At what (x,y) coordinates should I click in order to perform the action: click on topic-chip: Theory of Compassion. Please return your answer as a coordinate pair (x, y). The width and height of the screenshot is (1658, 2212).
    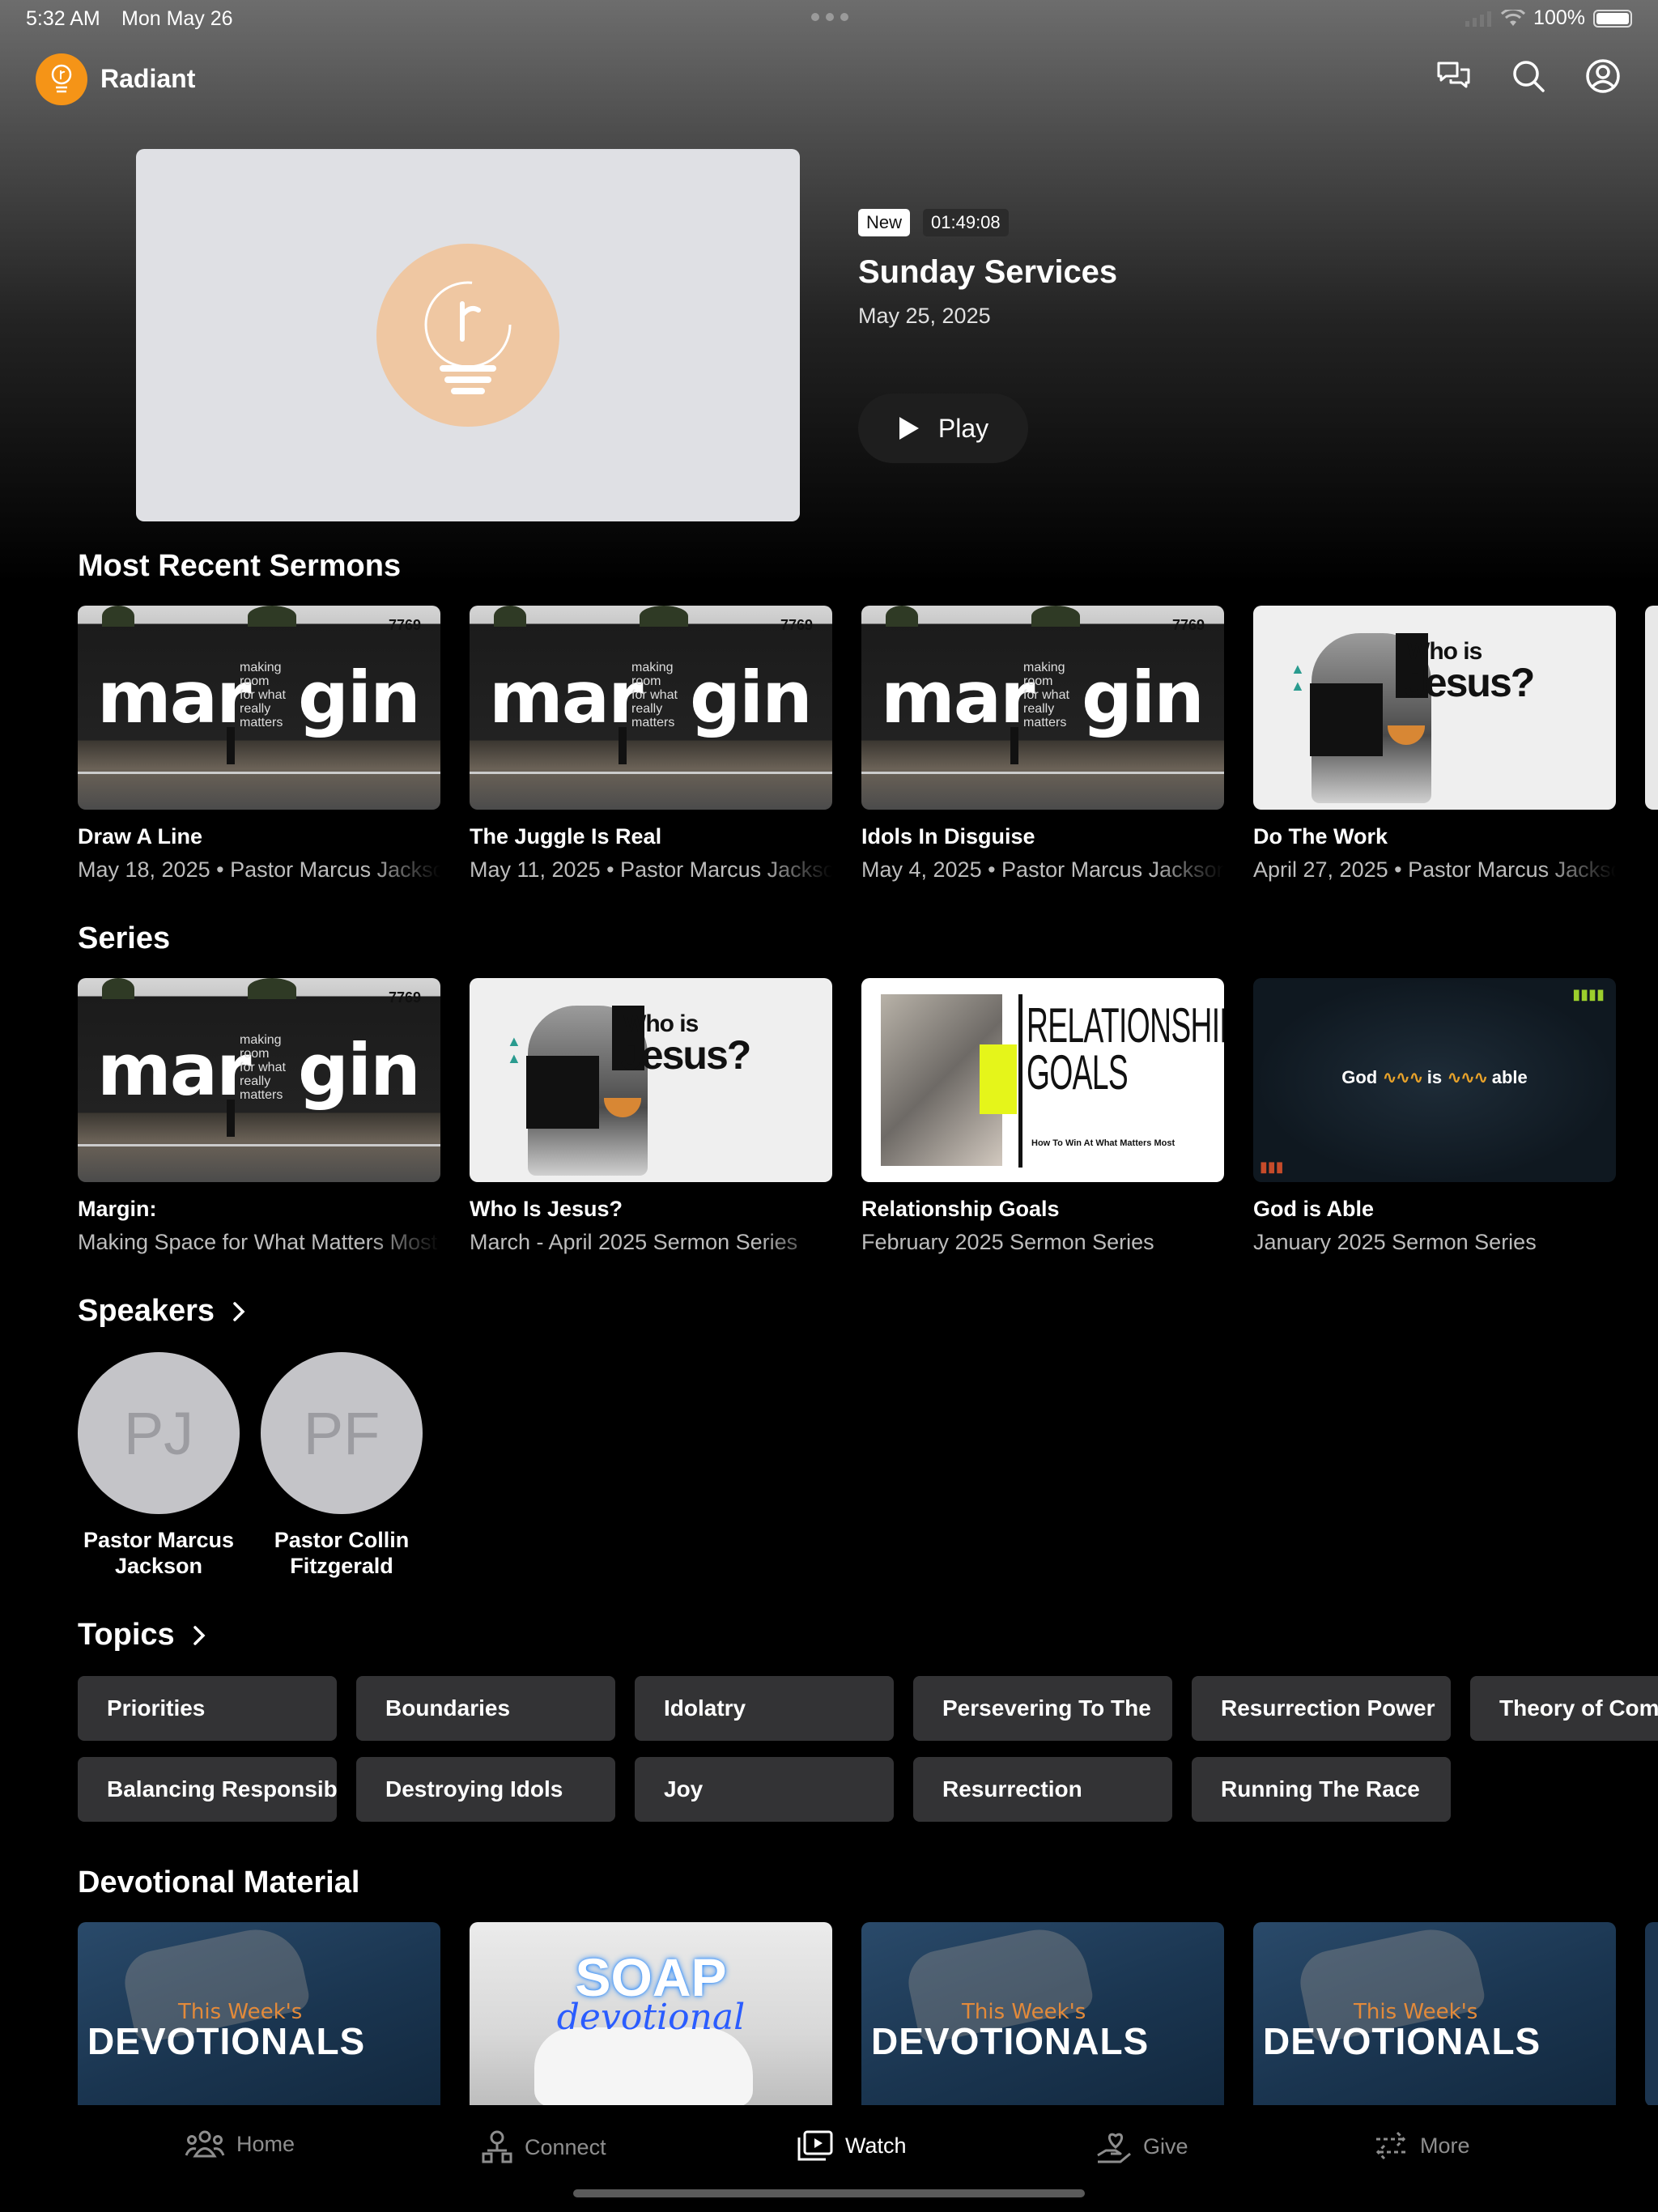
    Looking at the image, I should click on (1564, 1709).